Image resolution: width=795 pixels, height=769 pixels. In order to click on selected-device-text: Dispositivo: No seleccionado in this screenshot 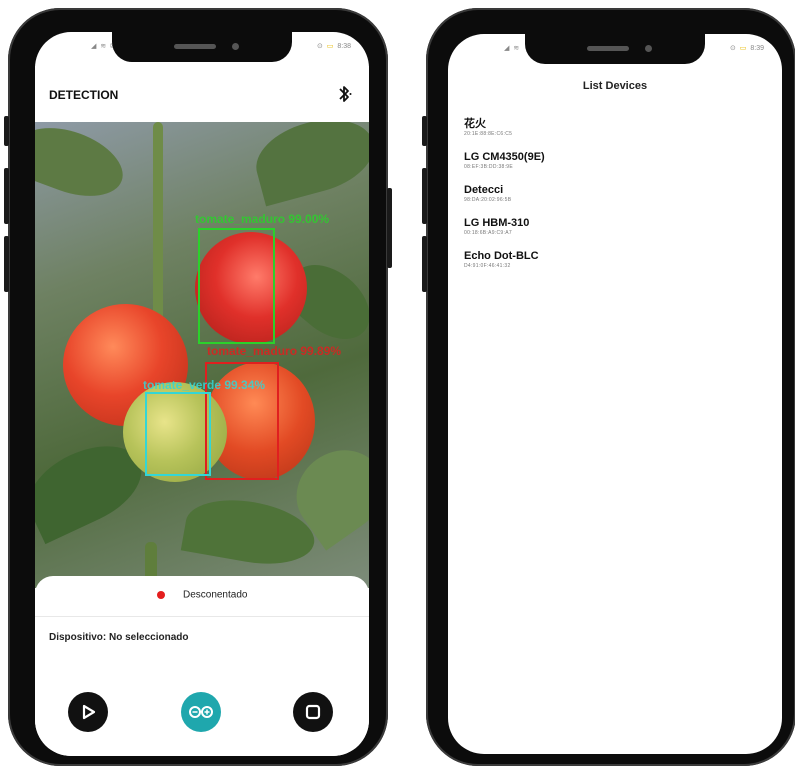, I will do `click(119, 637)`.